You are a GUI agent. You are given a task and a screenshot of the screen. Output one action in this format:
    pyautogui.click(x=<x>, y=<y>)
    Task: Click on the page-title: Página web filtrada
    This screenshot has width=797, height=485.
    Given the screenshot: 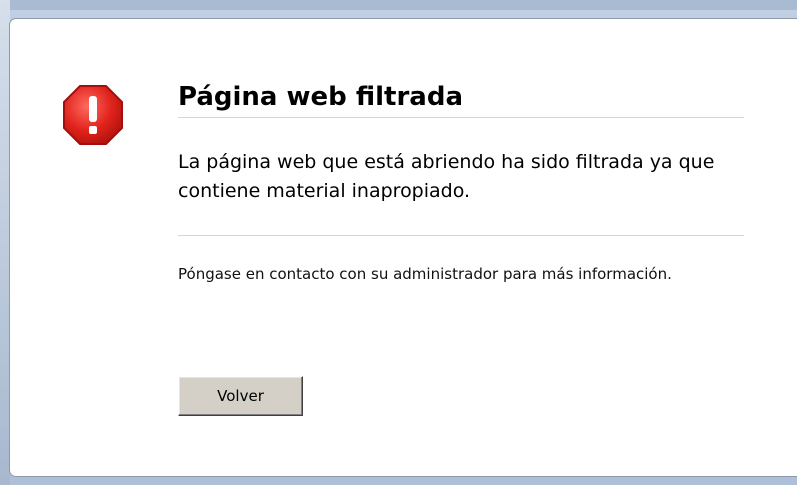 What is the action you would take?
    pyautogui.click(x=320, y=97)
    